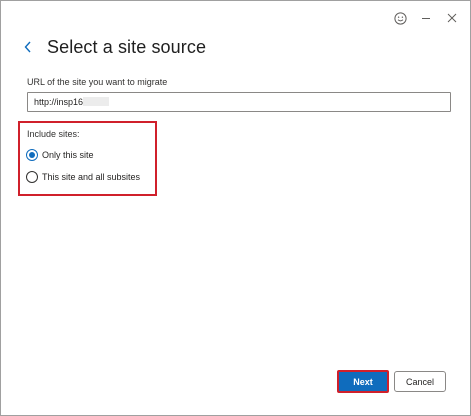 The width and height of the screenshot is (471, 416). Describe the element at coordinates (363, 381) in the screenshot. I see `next-button: Next` at that location.